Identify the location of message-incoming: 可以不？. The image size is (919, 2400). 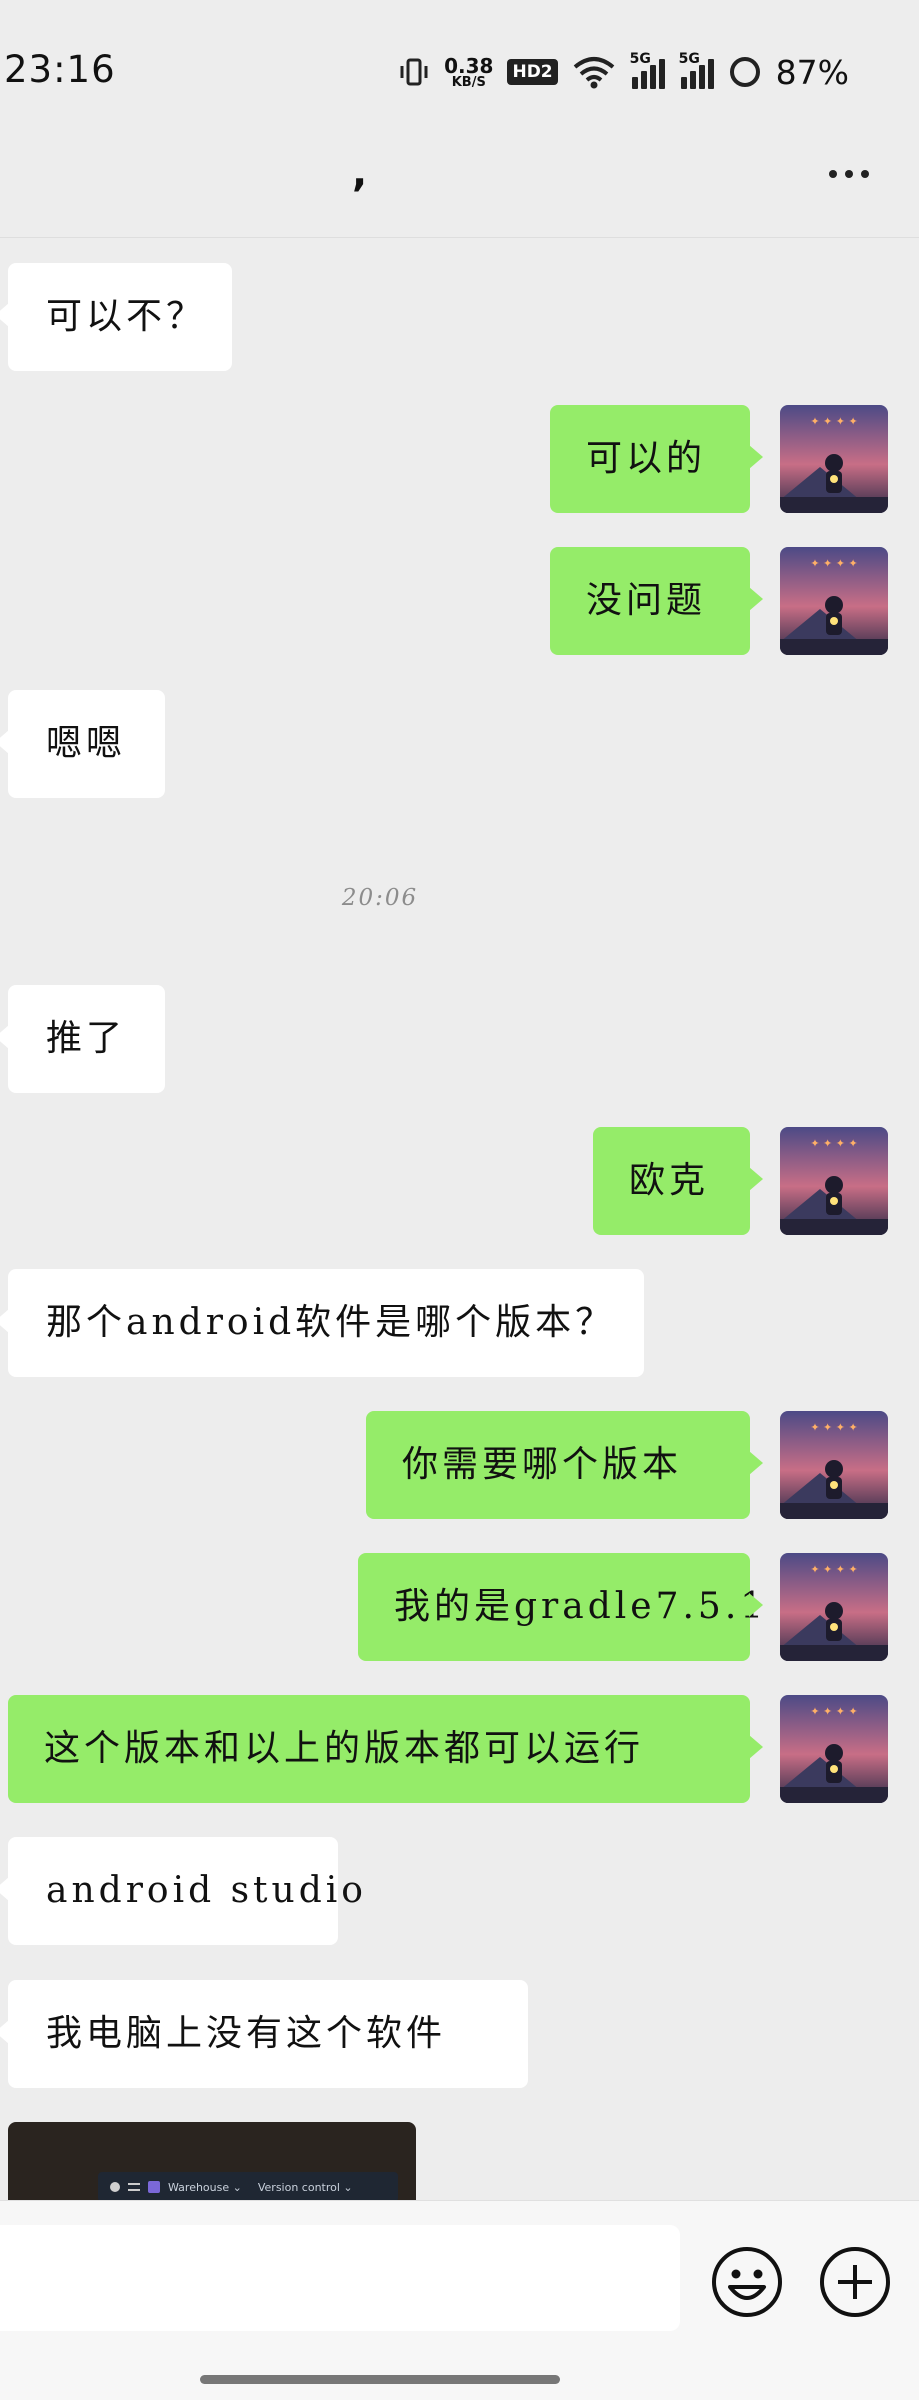
(116, 317).